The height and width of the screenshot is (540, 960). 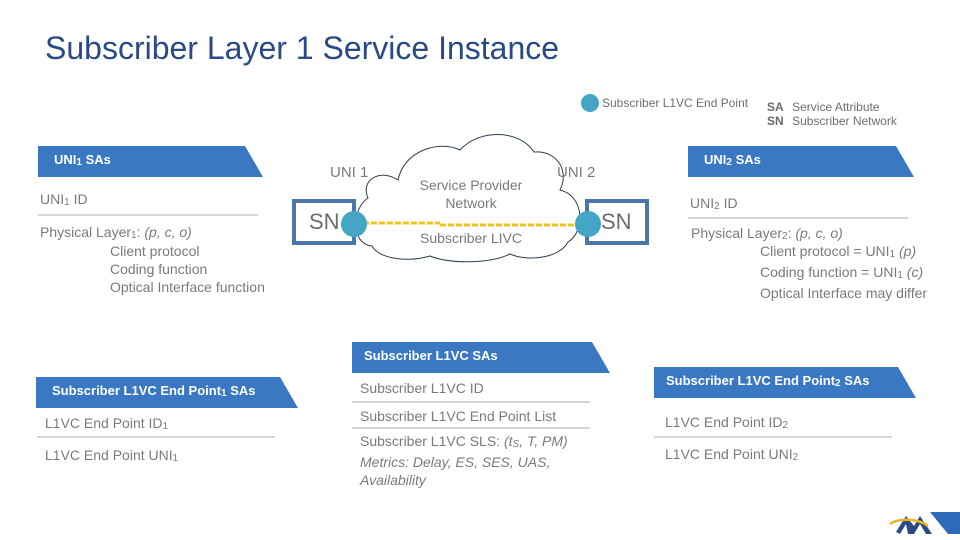 I want to click on sls-text: Subscriber L1VC SLS:, so click(x=432, y=441).